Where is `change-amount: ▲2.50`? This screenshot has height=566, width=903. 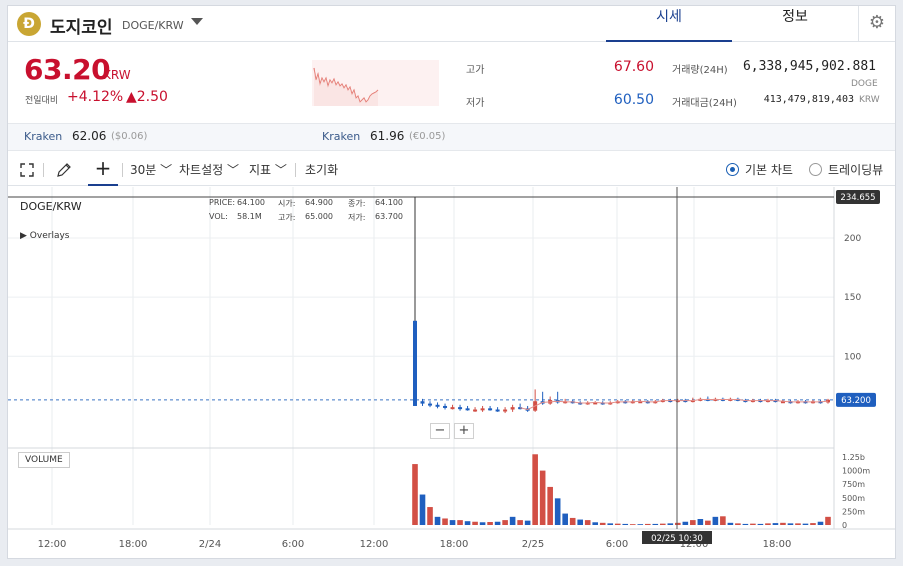
change-amount: ▲2.50 is located at coordinates (147, 97).